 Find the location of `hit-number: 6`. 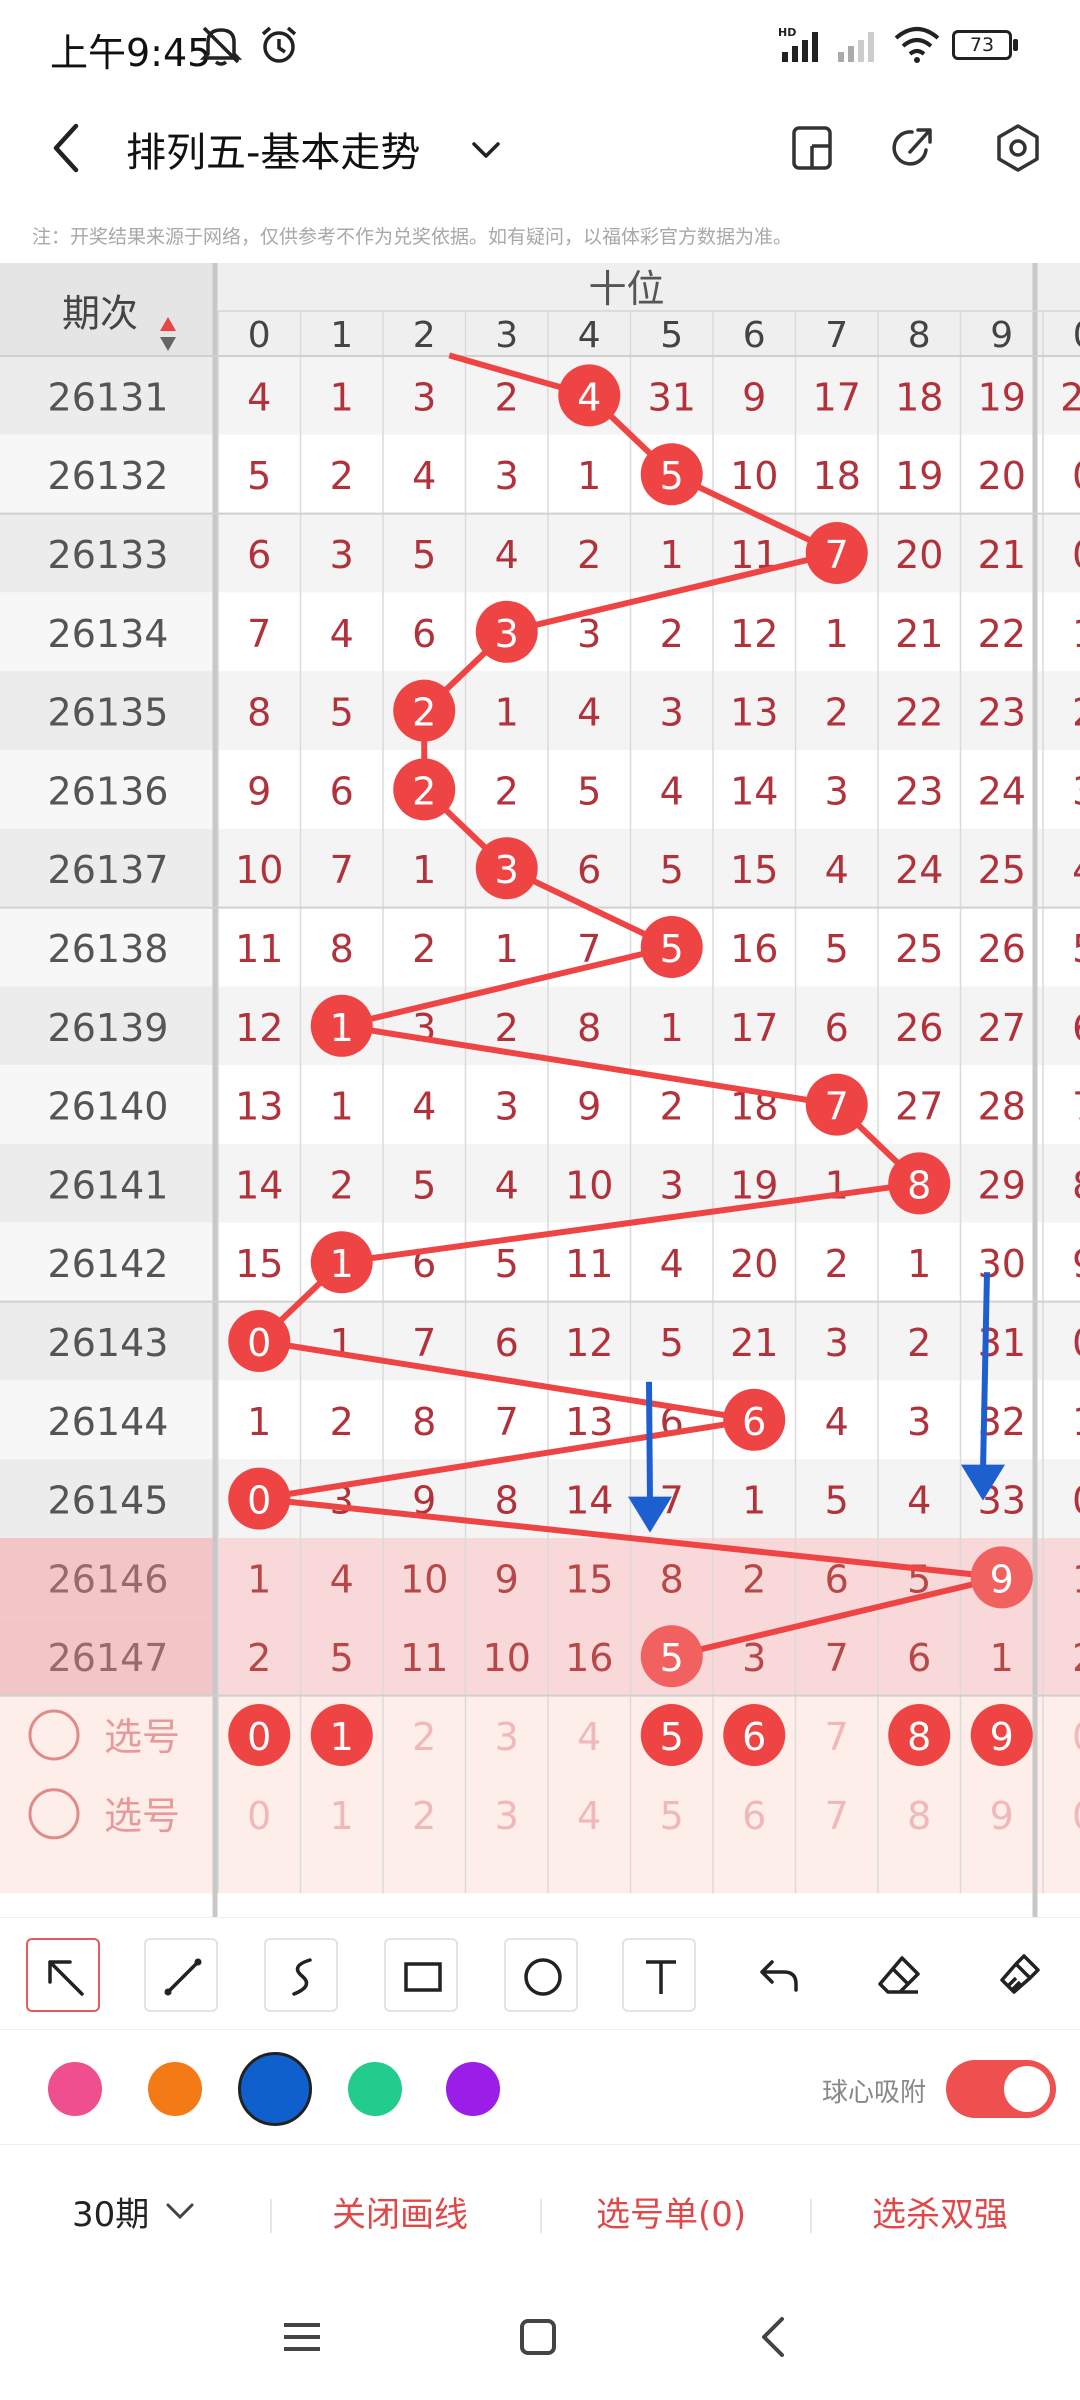

hit-number: 6 is located at coordinates (754, 1422).